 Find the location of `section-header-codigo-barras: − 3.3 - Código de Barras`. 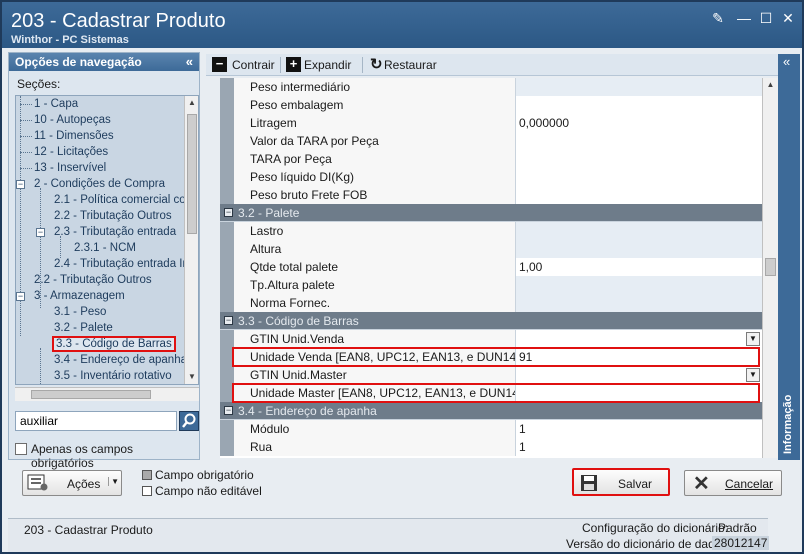

section-header-codigo-barras: − 3.3 - Código de Barras is located at coordinates (491, 321).